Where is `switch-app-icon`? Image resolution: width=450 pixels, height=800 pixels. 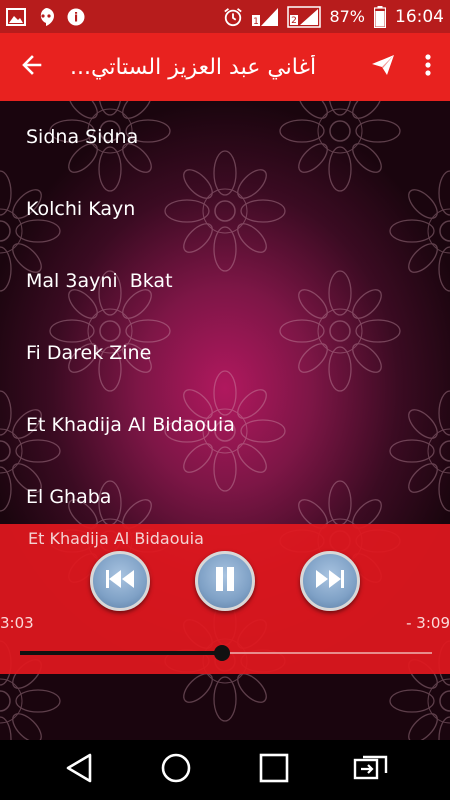
switch-app-icon is located at coordinates (371, 770).